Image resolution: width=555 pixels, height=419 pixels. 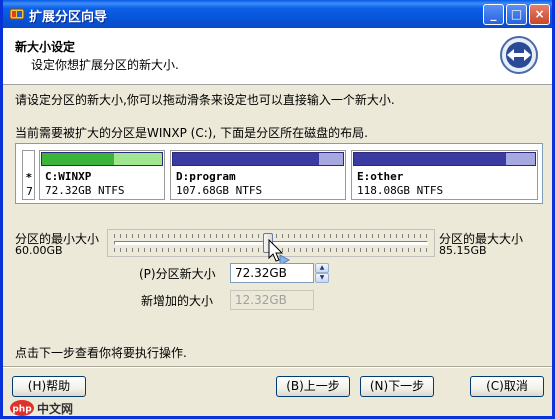 I want to click on close-button: ×, so click(x=539, y=14).